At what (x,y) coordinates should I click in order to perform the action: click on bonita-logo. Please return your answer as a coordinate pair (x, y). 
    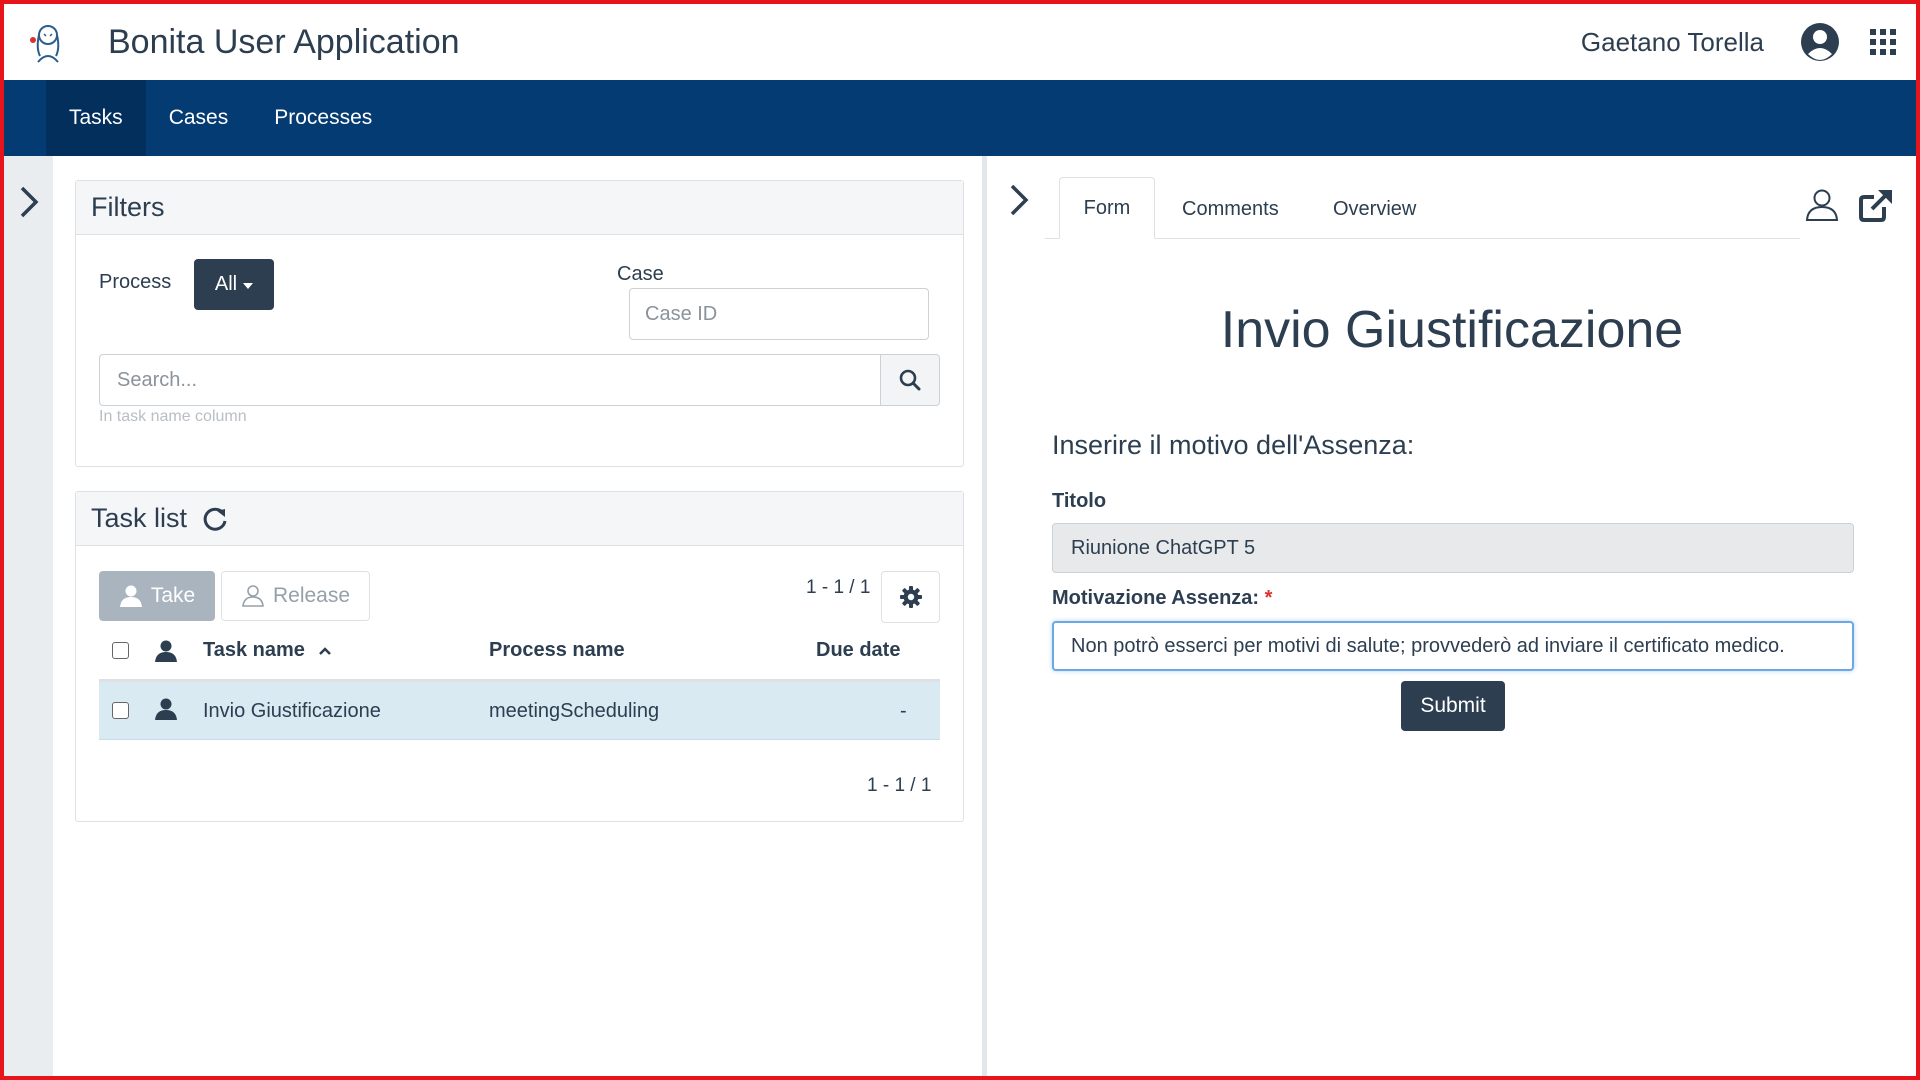
    Looking at the image, I should click on (48, 42).